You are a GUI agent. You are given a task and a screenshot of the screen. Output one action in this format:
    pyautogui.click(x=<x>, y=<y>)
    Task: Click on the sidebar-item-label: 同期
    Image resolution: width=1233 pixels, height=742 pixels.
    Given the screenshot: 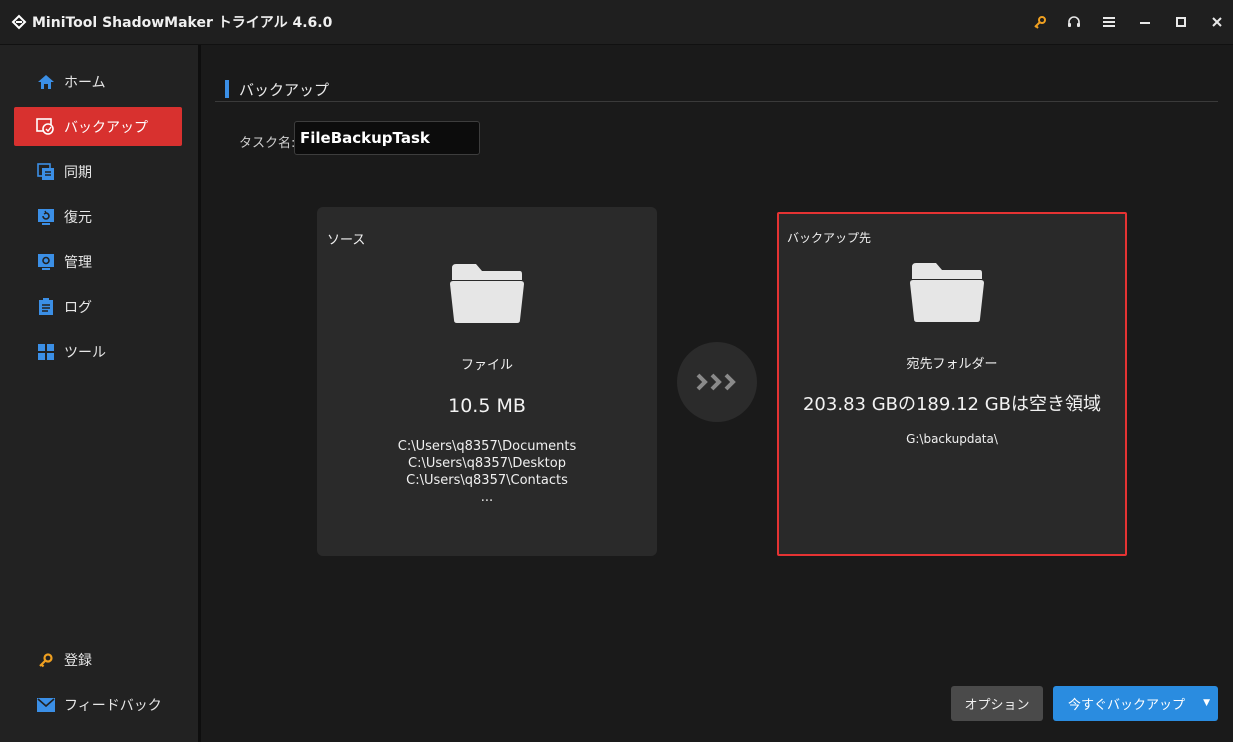 What is the action you would take?
    pyautogui.click(x=78, y=172)
    